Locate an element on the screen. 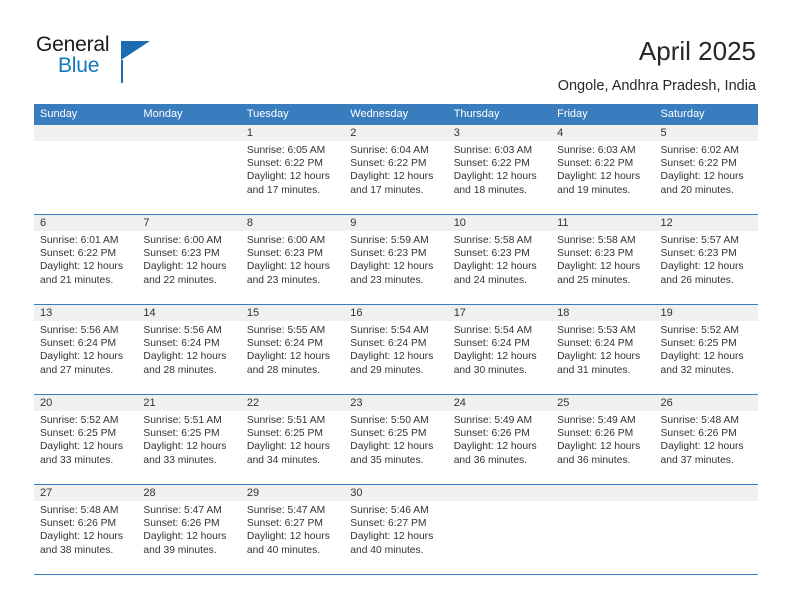 Image resolution: width=792 pixels, height=612 pixels. day-number: 9 is located at coordinates (353, 223).